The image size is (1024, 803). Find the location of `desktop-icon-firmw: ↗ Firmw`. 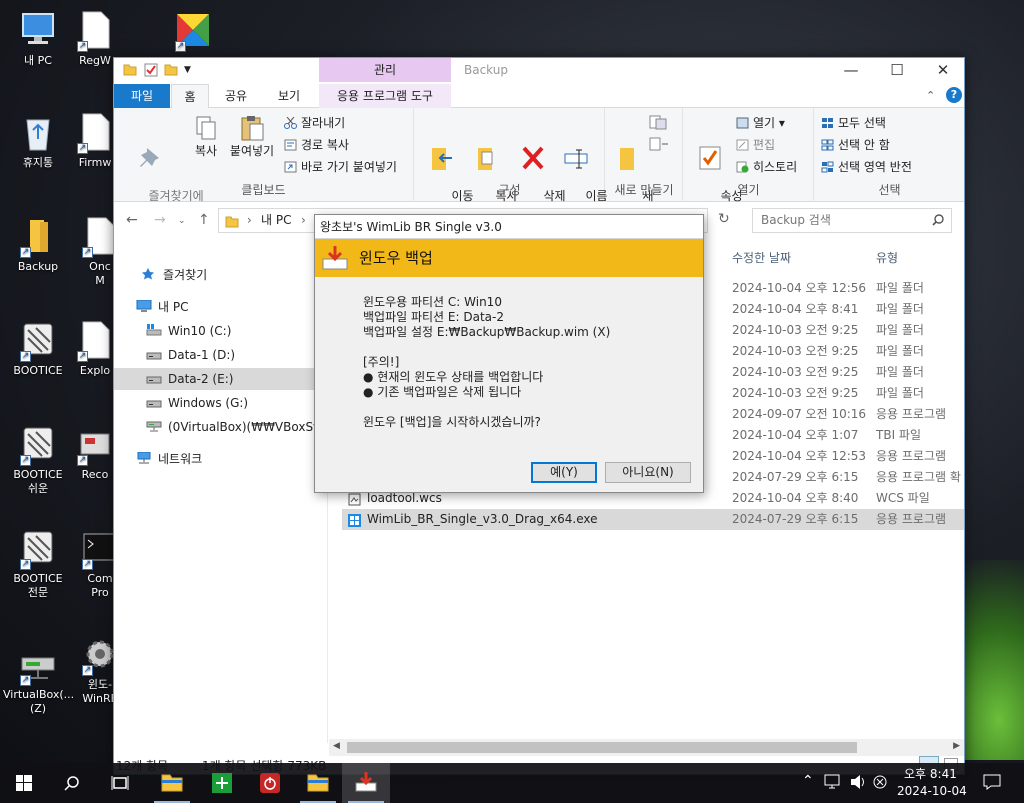

desktop-icon-firmw: ↗ Firmw is located at coordinates (95, 141).